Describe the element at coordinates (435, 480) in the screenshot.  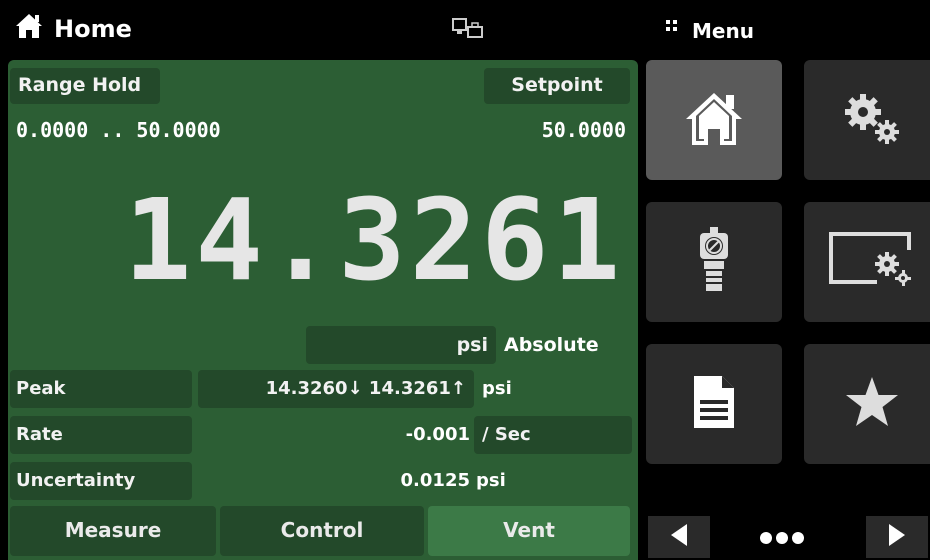
I see `uncertainty-value: 0.0125` at that location.